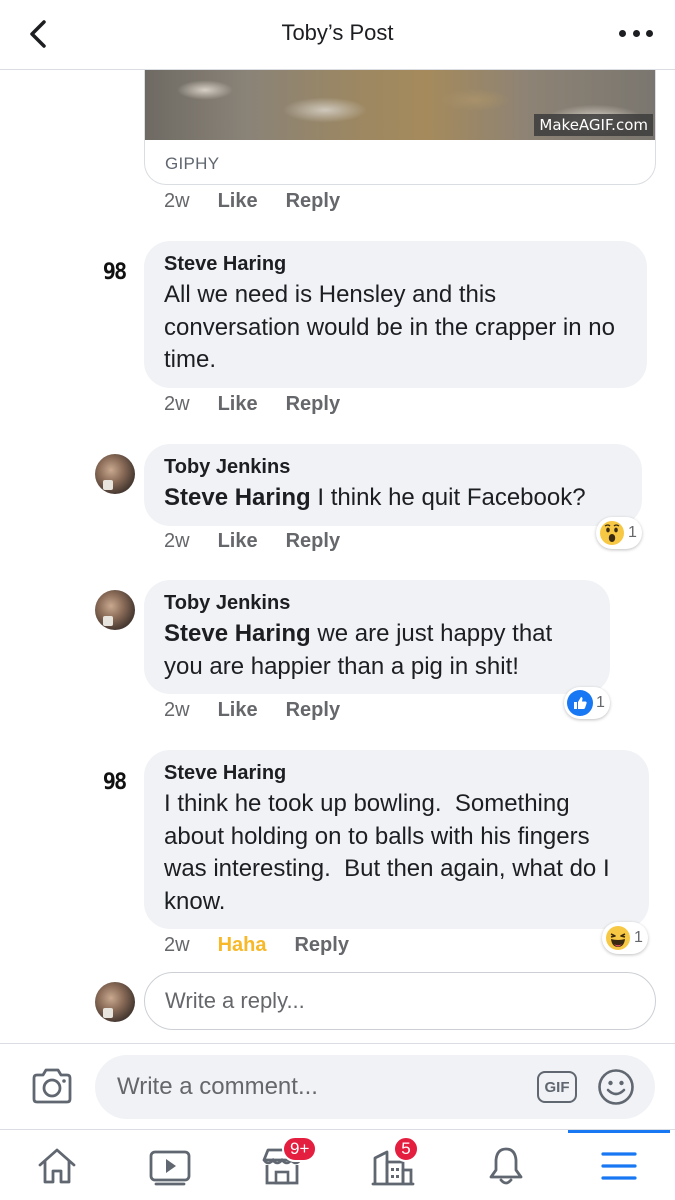 This screenshot has width=675, height=1200. What do you see at coordinates (288, 1163) in the screenshot?
I see `tab-marketplace: 9+` at bounding box center [288, 1163].